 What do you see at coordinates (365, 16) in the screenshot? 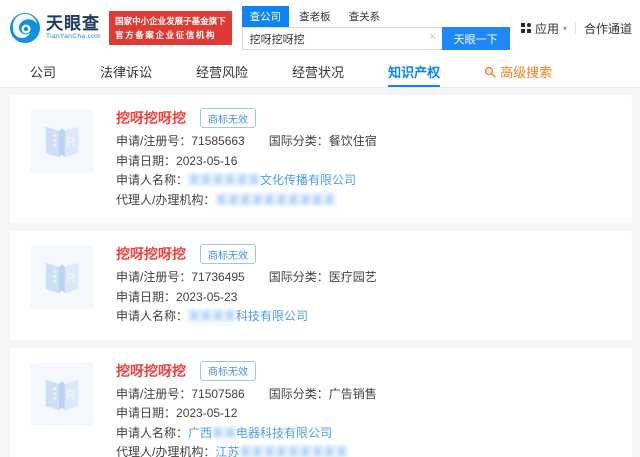
I see `search-tab-relation: 查关系` at bounding box center [365, 16].